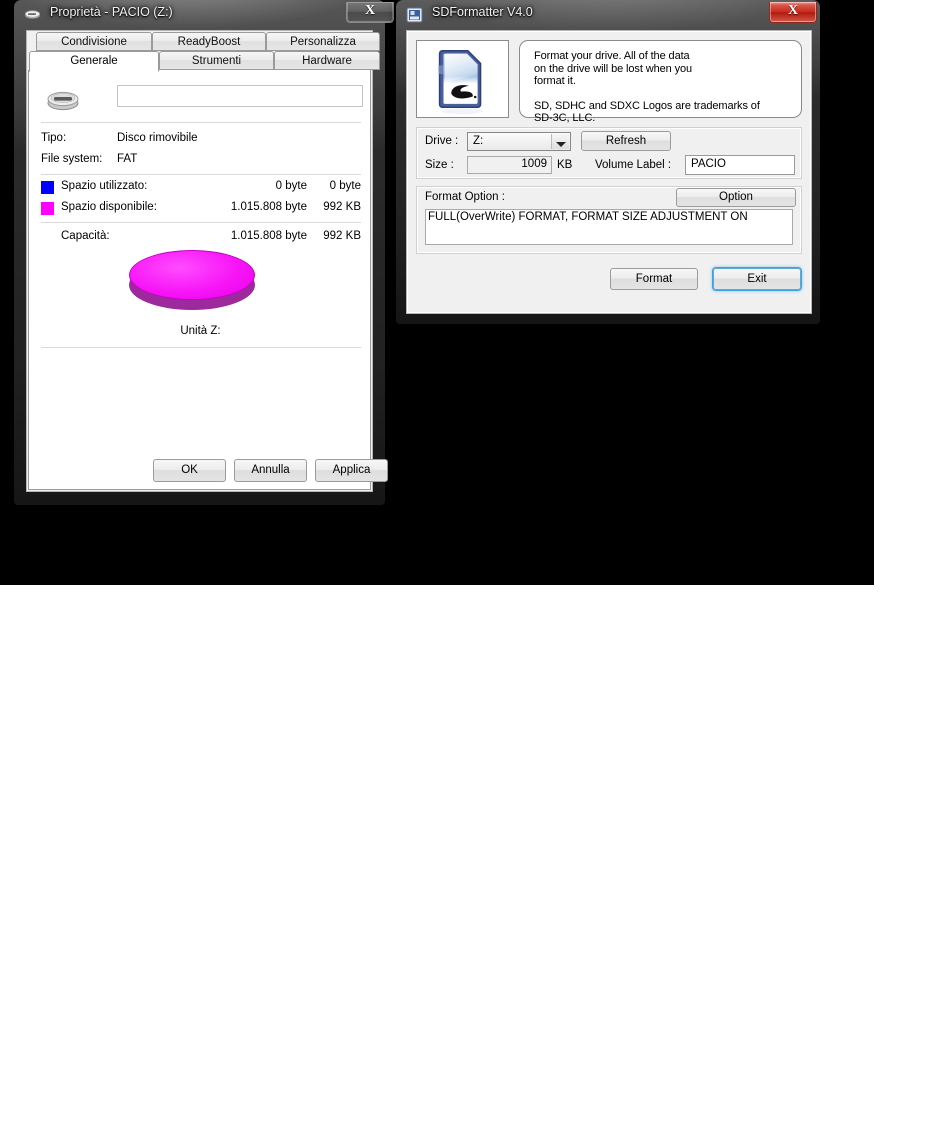  Describe the element at coordinates (565, 118) in the screenshot. I see `trademark-line: SD-3C, LLC.` at that location.